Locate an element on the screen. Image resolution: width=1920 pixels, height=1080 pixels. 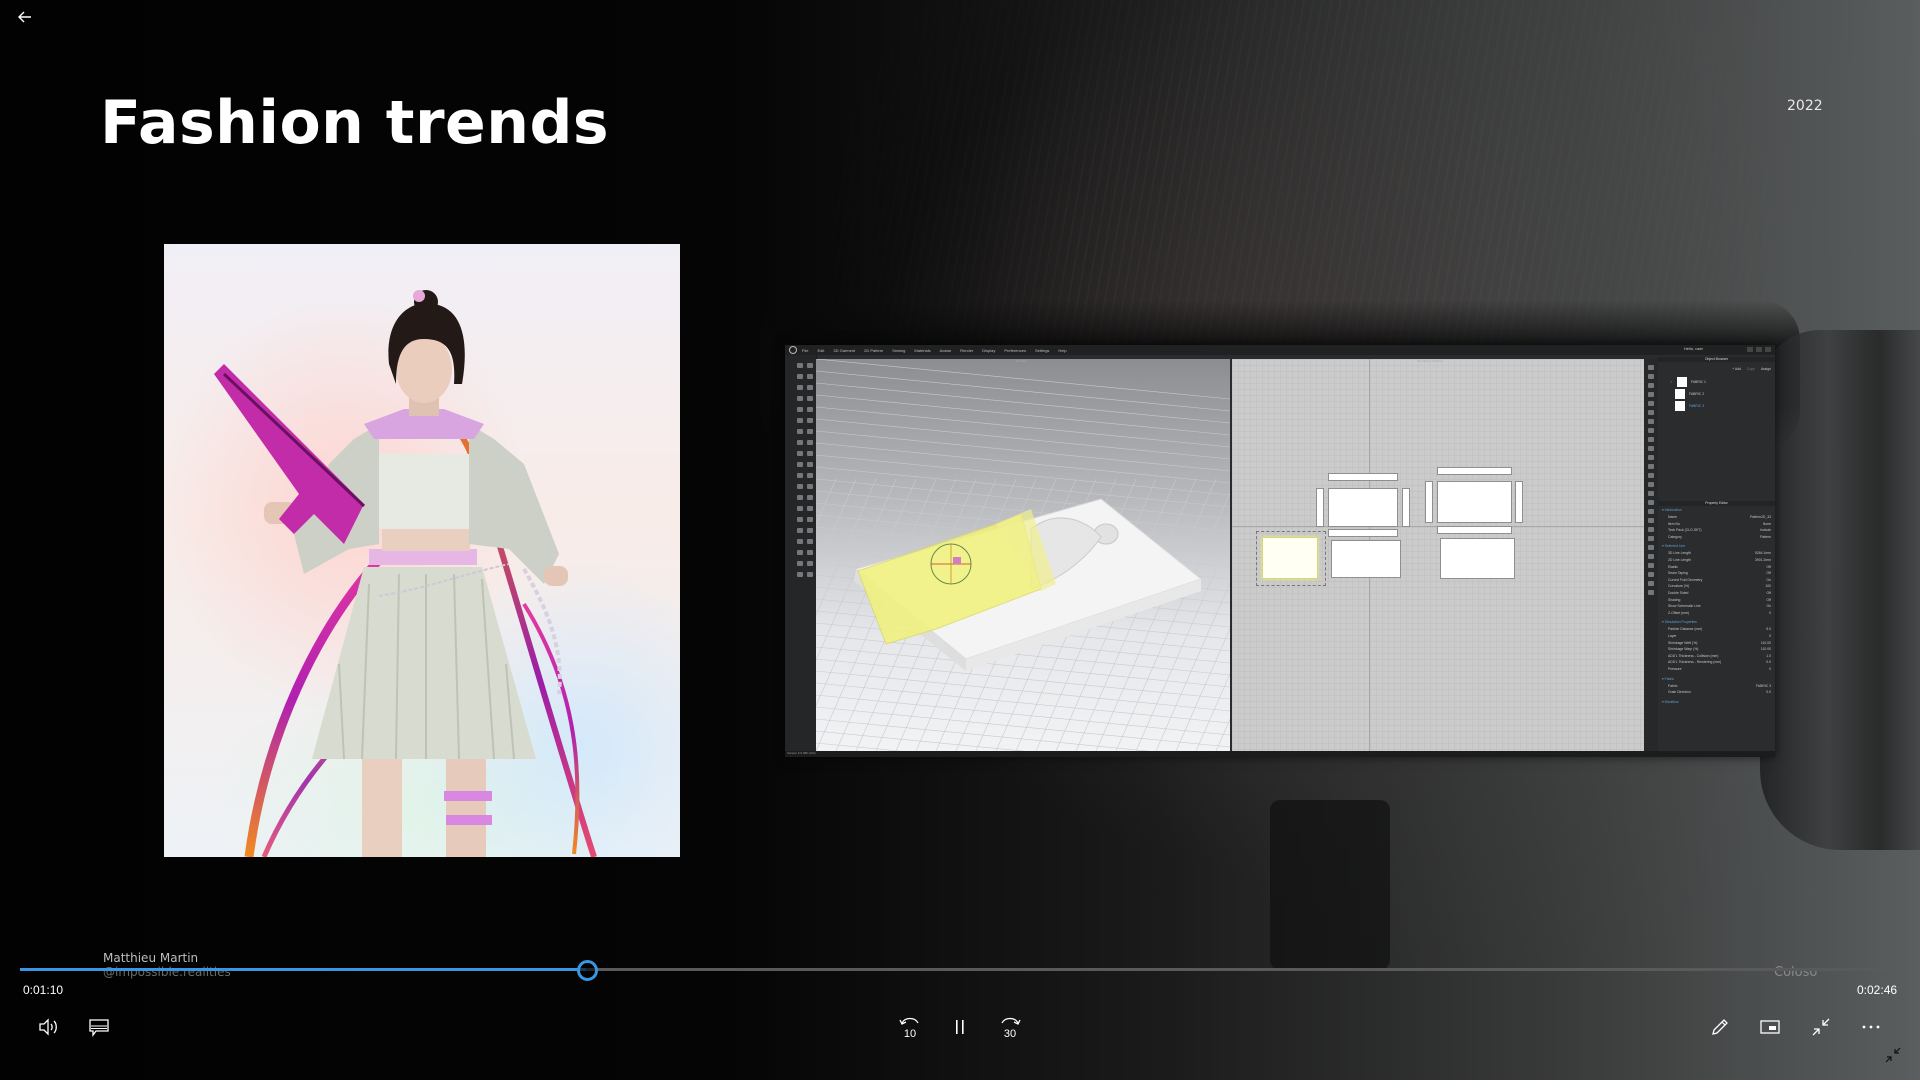
background-portrait-ear-device is located at coordinates (1330, 885).